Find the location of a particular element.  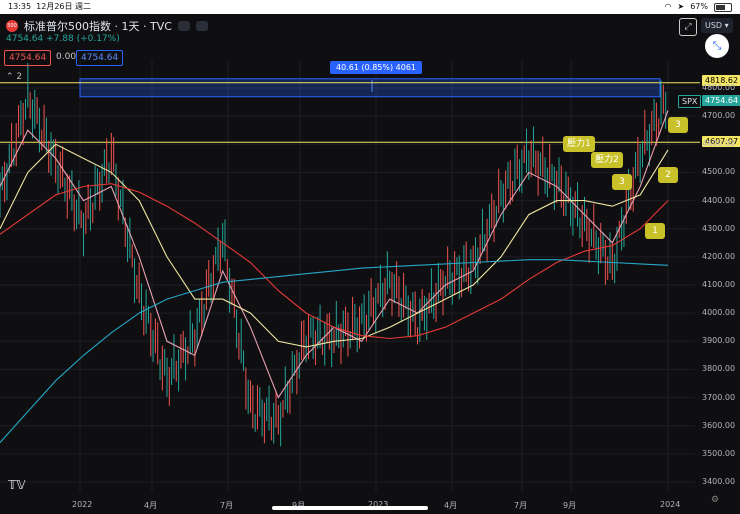

symbol-header: 500 标准普尔500指数 · 1天 · TVC is located at coordinates (107, 26).